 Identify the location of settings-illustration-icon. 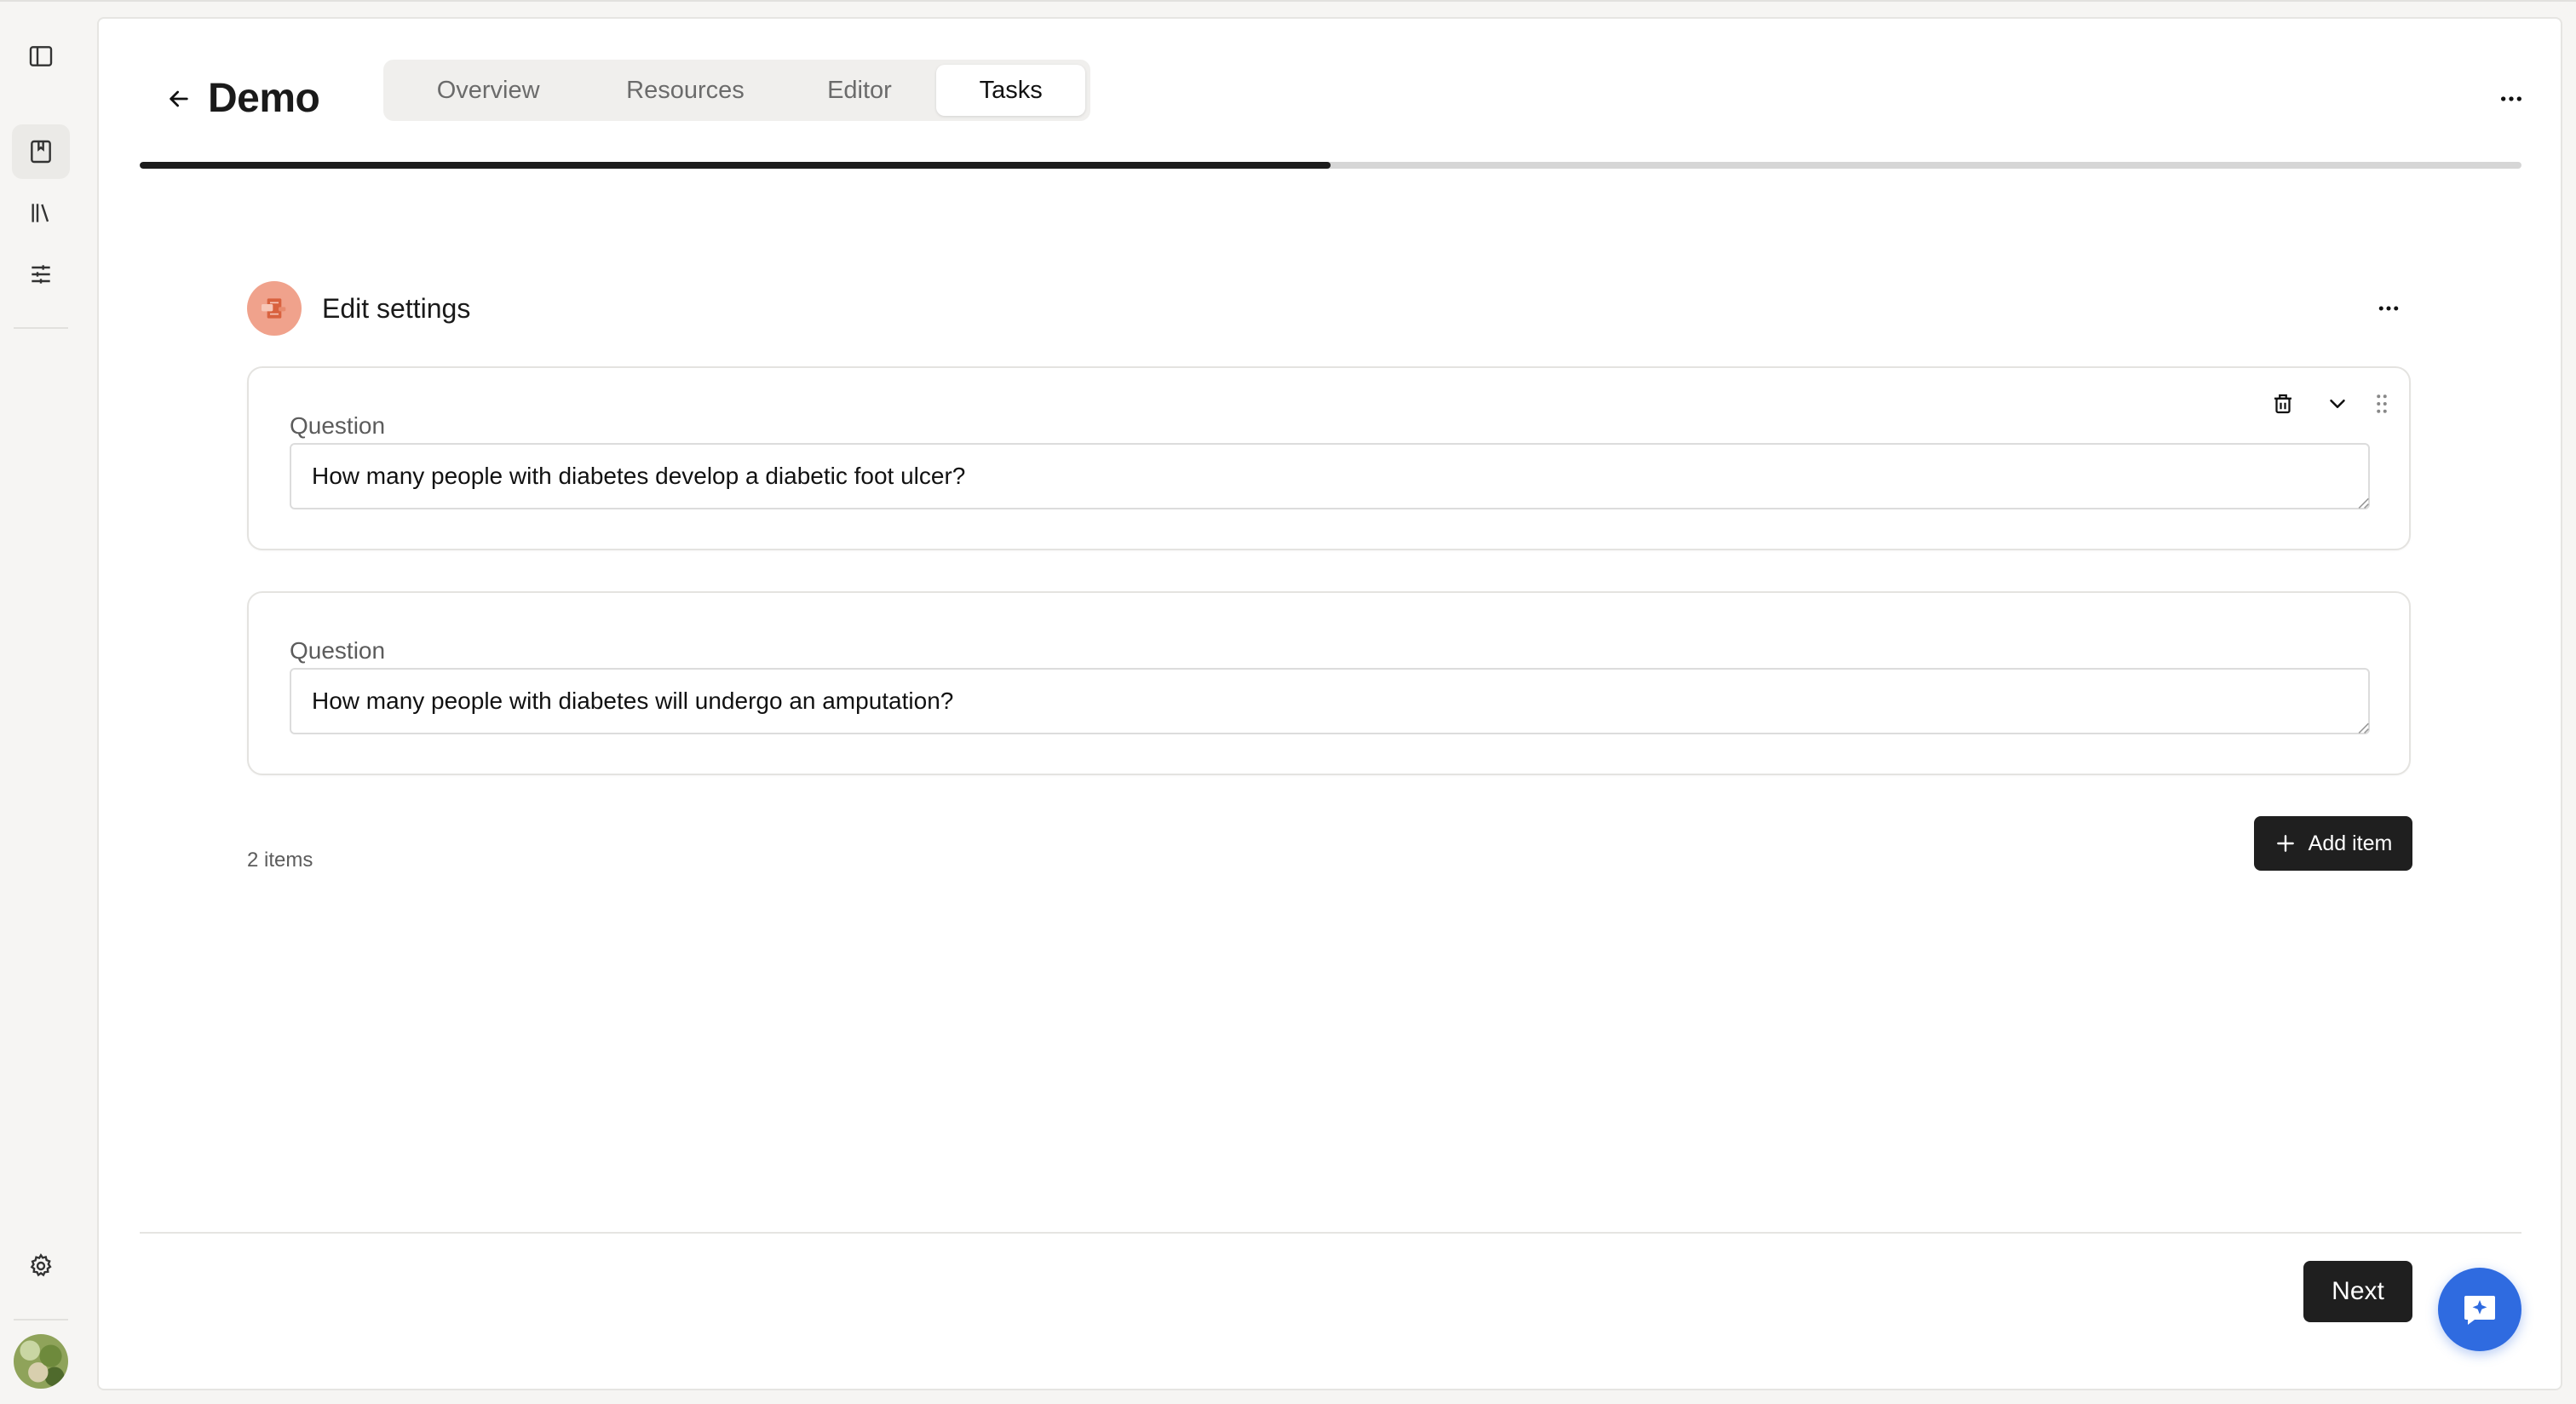
(274, 308).